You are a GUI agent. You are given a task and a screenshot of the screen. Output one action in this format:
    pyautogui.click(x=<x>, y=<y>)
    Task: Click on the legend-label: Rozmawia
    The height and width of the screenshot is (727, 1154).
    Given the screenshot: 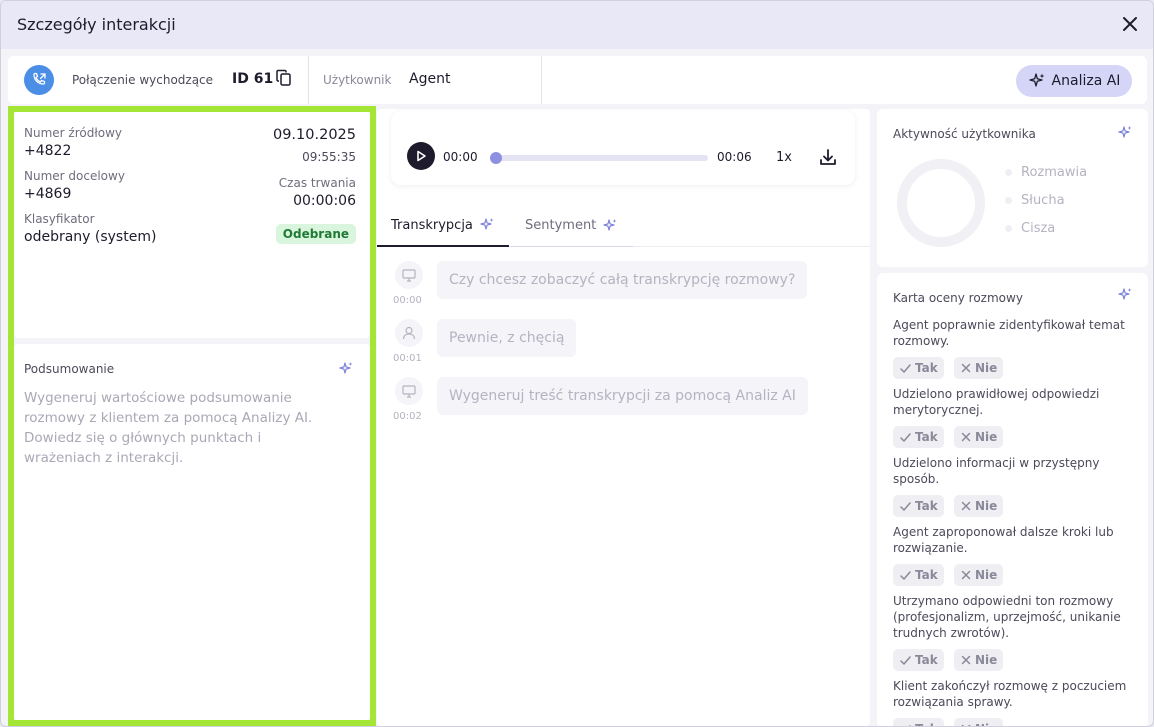 What is the action you would take?
    pyautogui.click(x=1054, y=172)
    